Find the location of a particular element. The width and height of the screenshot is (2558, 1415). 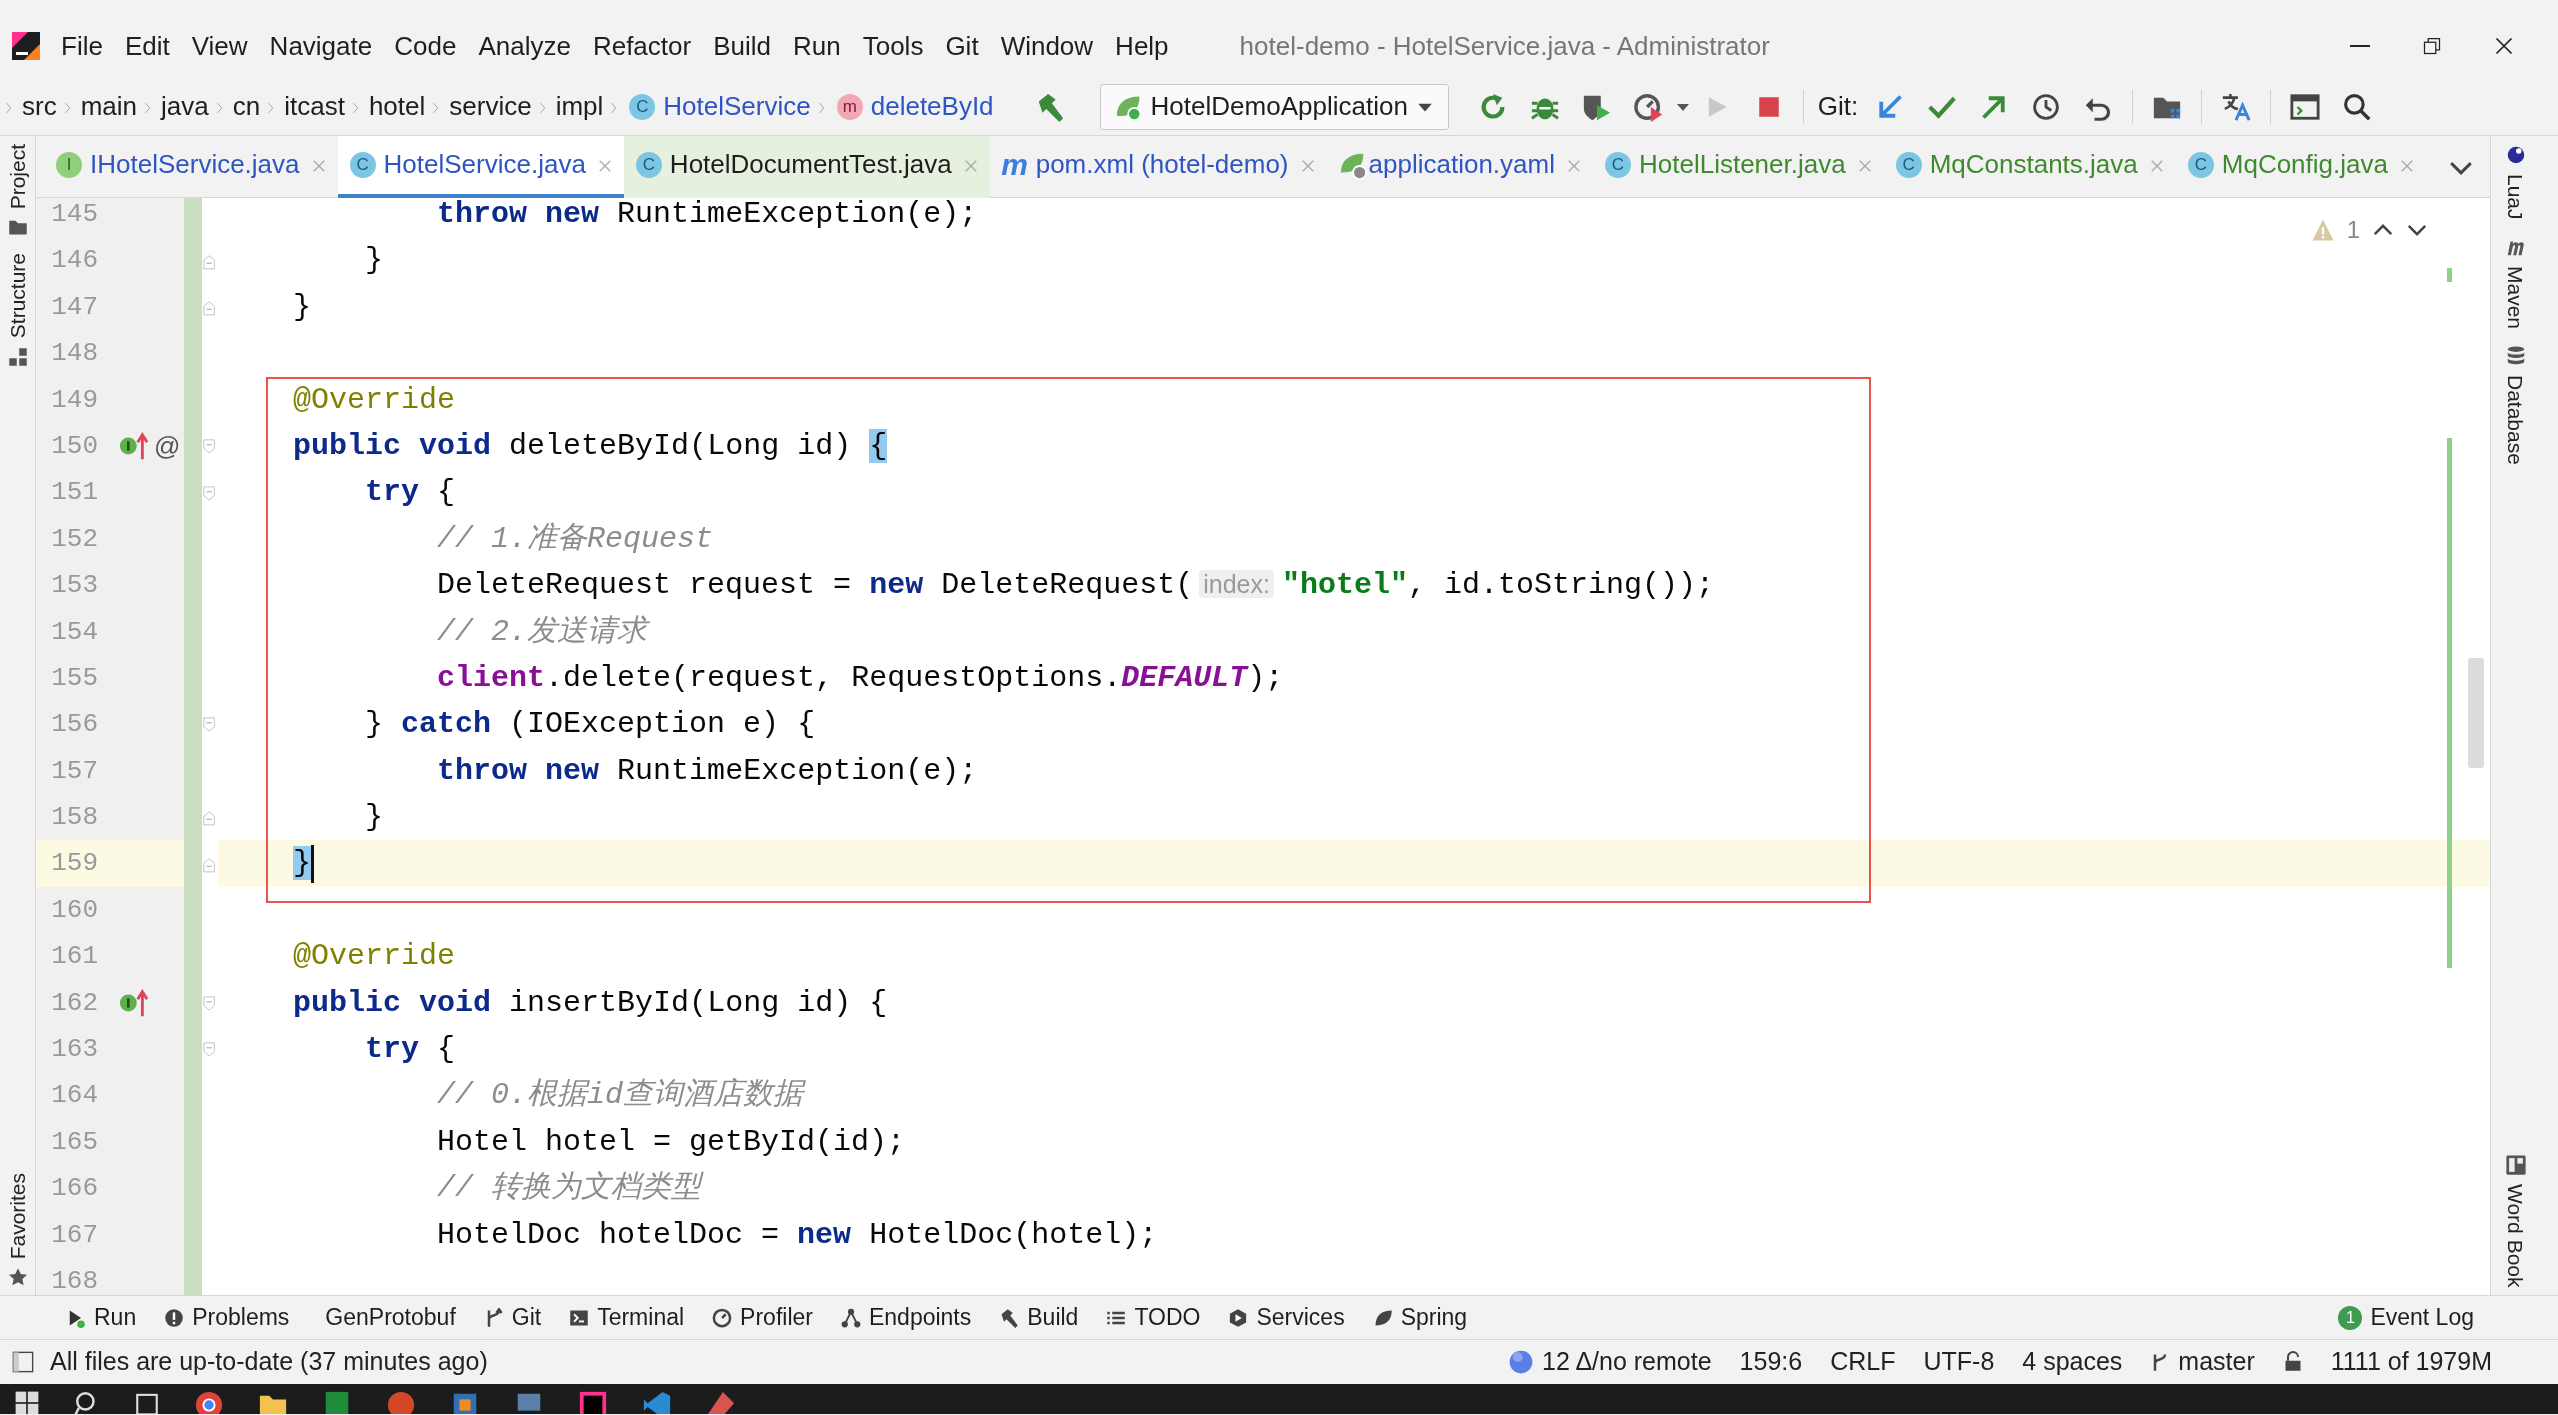

panel-toggle-icon is located at coordinates (23, 1362).